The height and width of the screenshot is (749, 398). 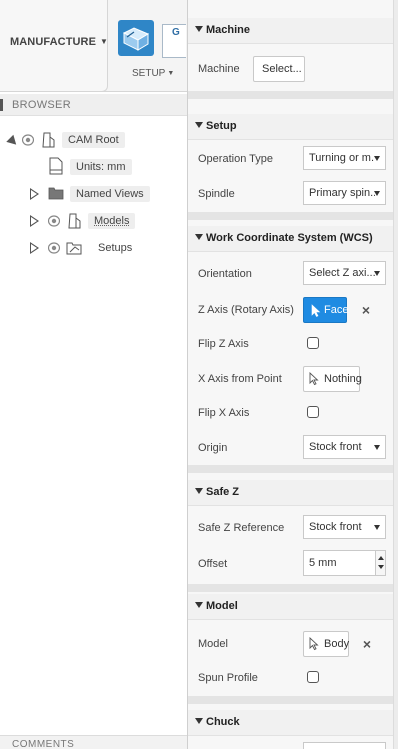 What do you see at coordinates (112, 221) in the screenshot?
I see `tree-node-label: Models` at bounding box center [112, 221].